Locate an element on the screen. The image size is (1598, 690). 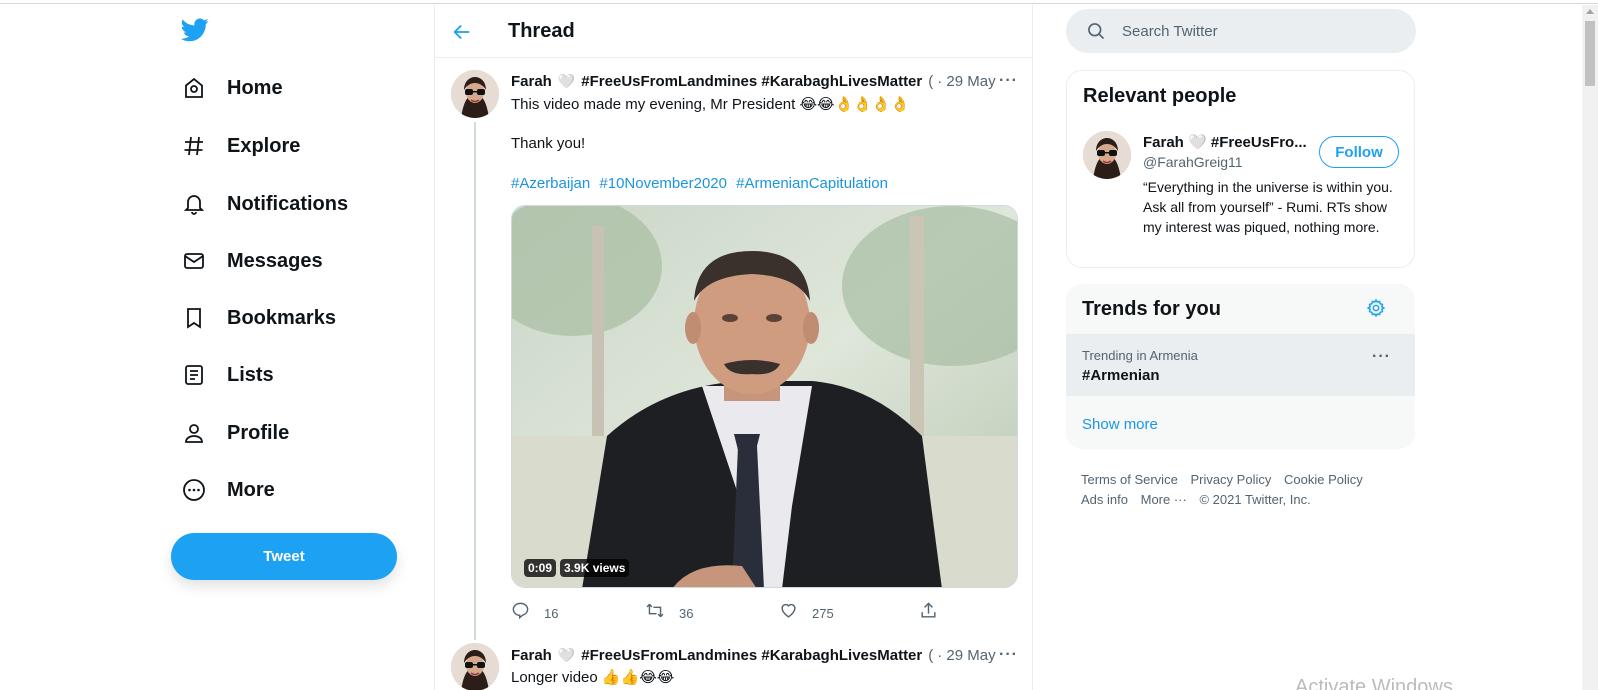
top-divider is located at coordinates (799, 3).